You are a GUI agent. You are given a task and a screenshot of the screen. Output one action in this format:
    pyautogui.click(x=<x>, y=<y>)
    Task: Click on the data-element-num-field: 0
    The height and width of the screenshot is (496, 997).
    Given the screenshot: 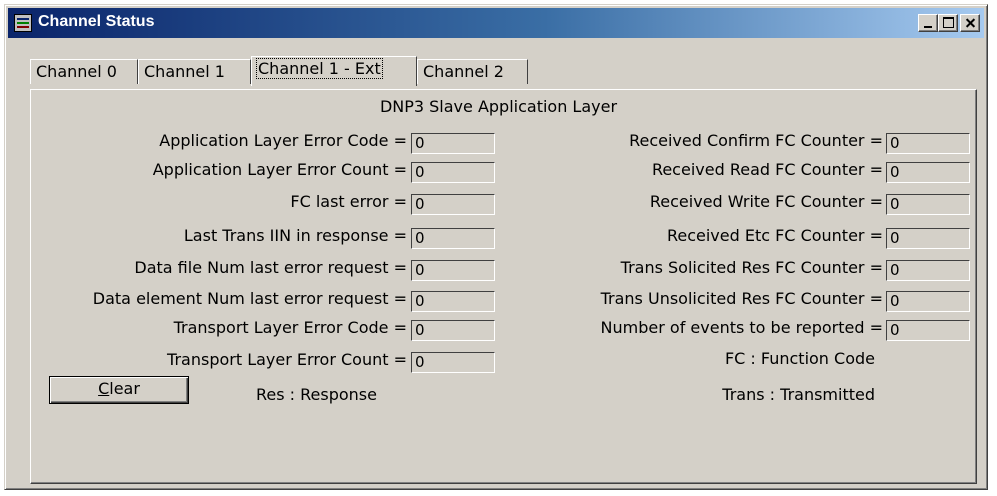 What is the action you would take?
    pyautogui.click(x=453, y=301)
    